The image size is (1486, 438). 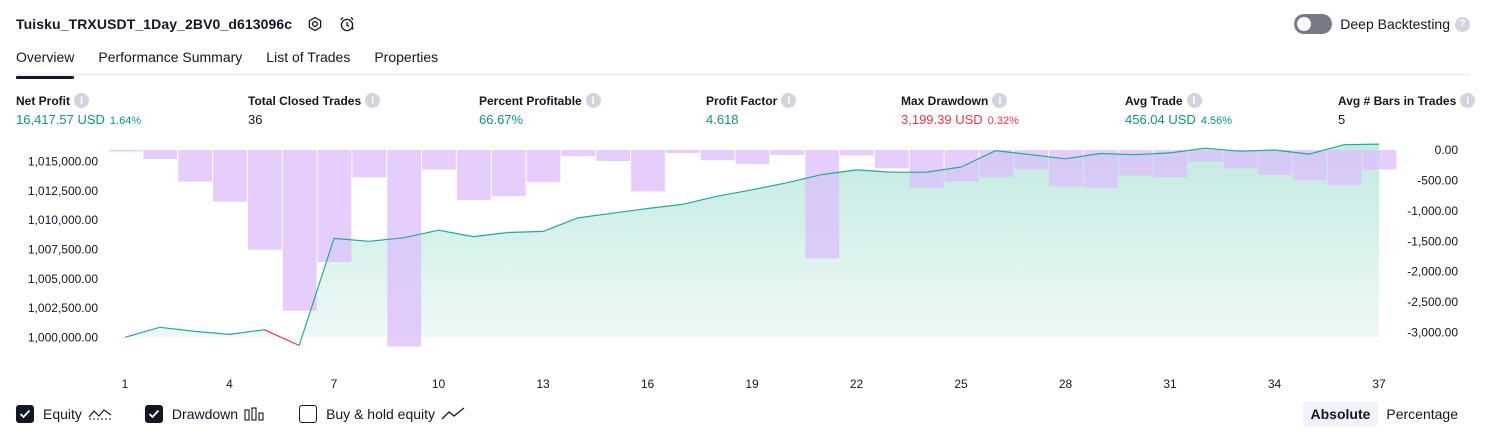 I want to click on metric-label: Total Closed Trades i, so click(x=314, y=100).